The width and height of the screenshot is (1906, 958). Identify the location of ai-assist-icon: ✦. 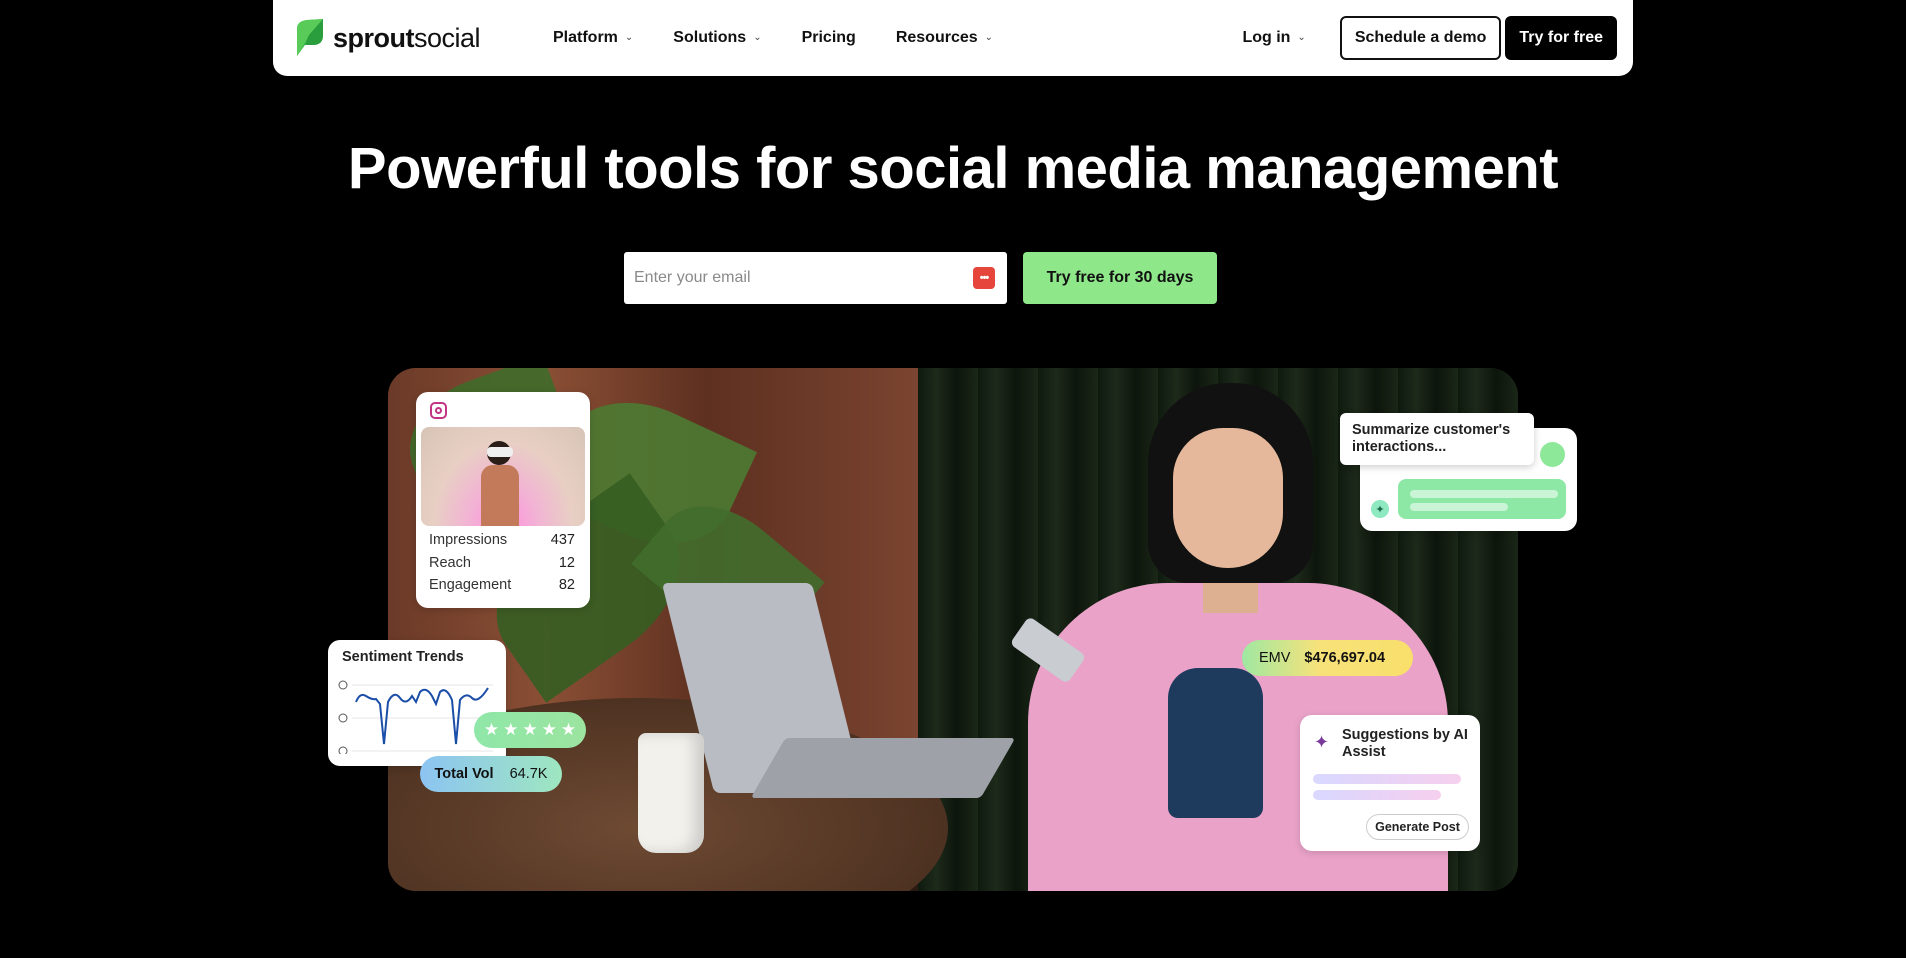
(1322, 742).